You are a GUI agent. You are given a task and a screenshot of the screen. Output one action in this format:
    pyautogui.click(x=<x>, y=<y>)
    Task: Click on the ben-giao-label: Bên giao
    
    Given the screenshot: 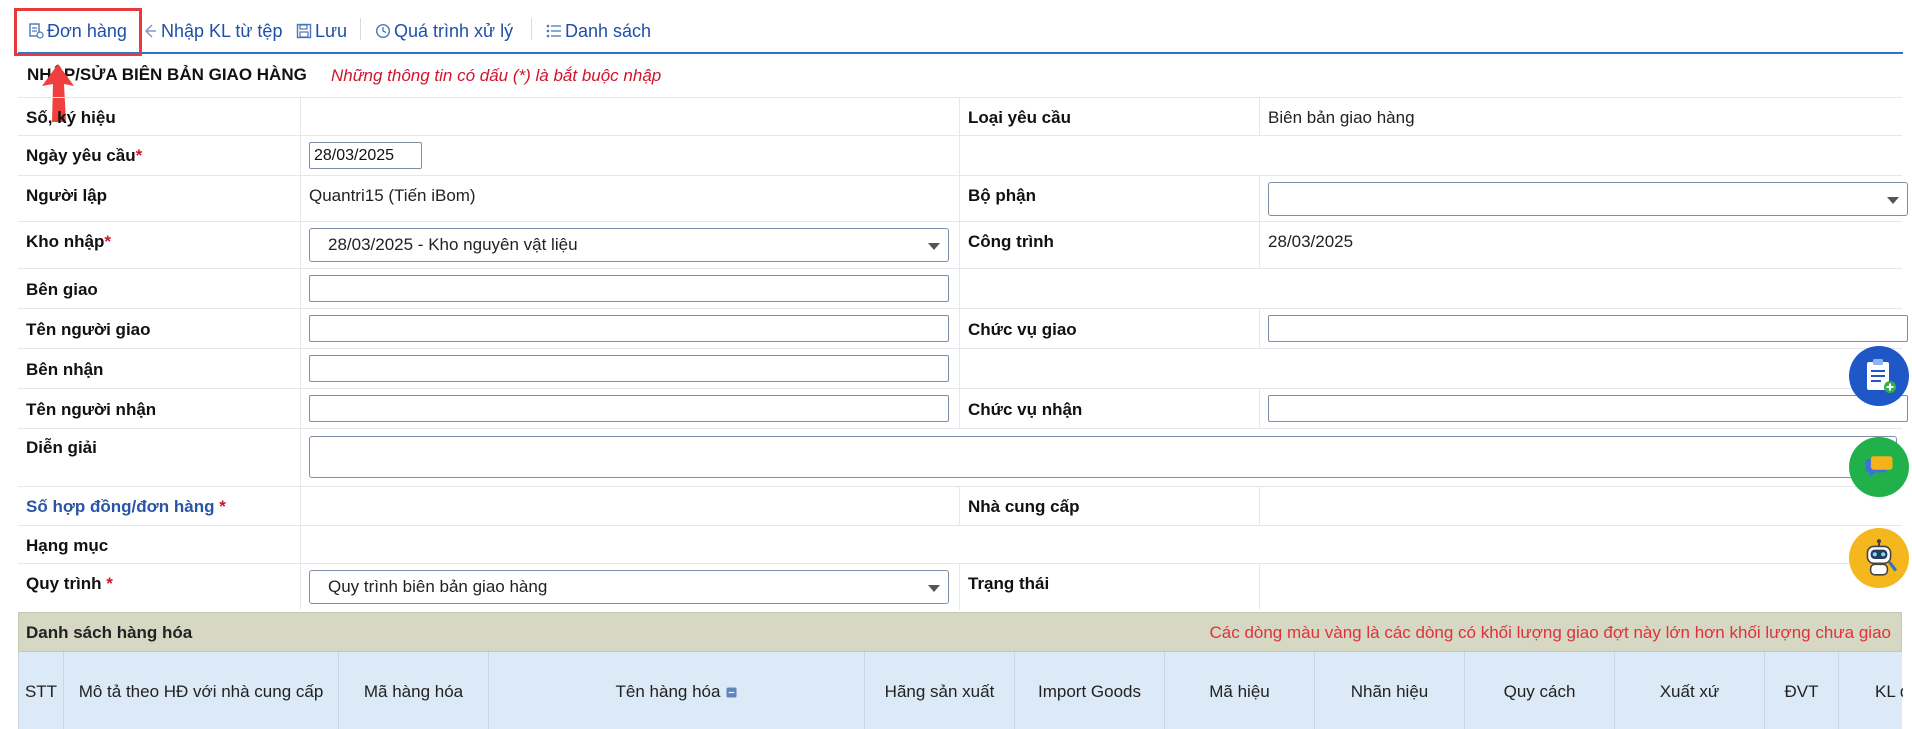 What is the action you would take?
    pyautogui.click(x=62, y=289)
    